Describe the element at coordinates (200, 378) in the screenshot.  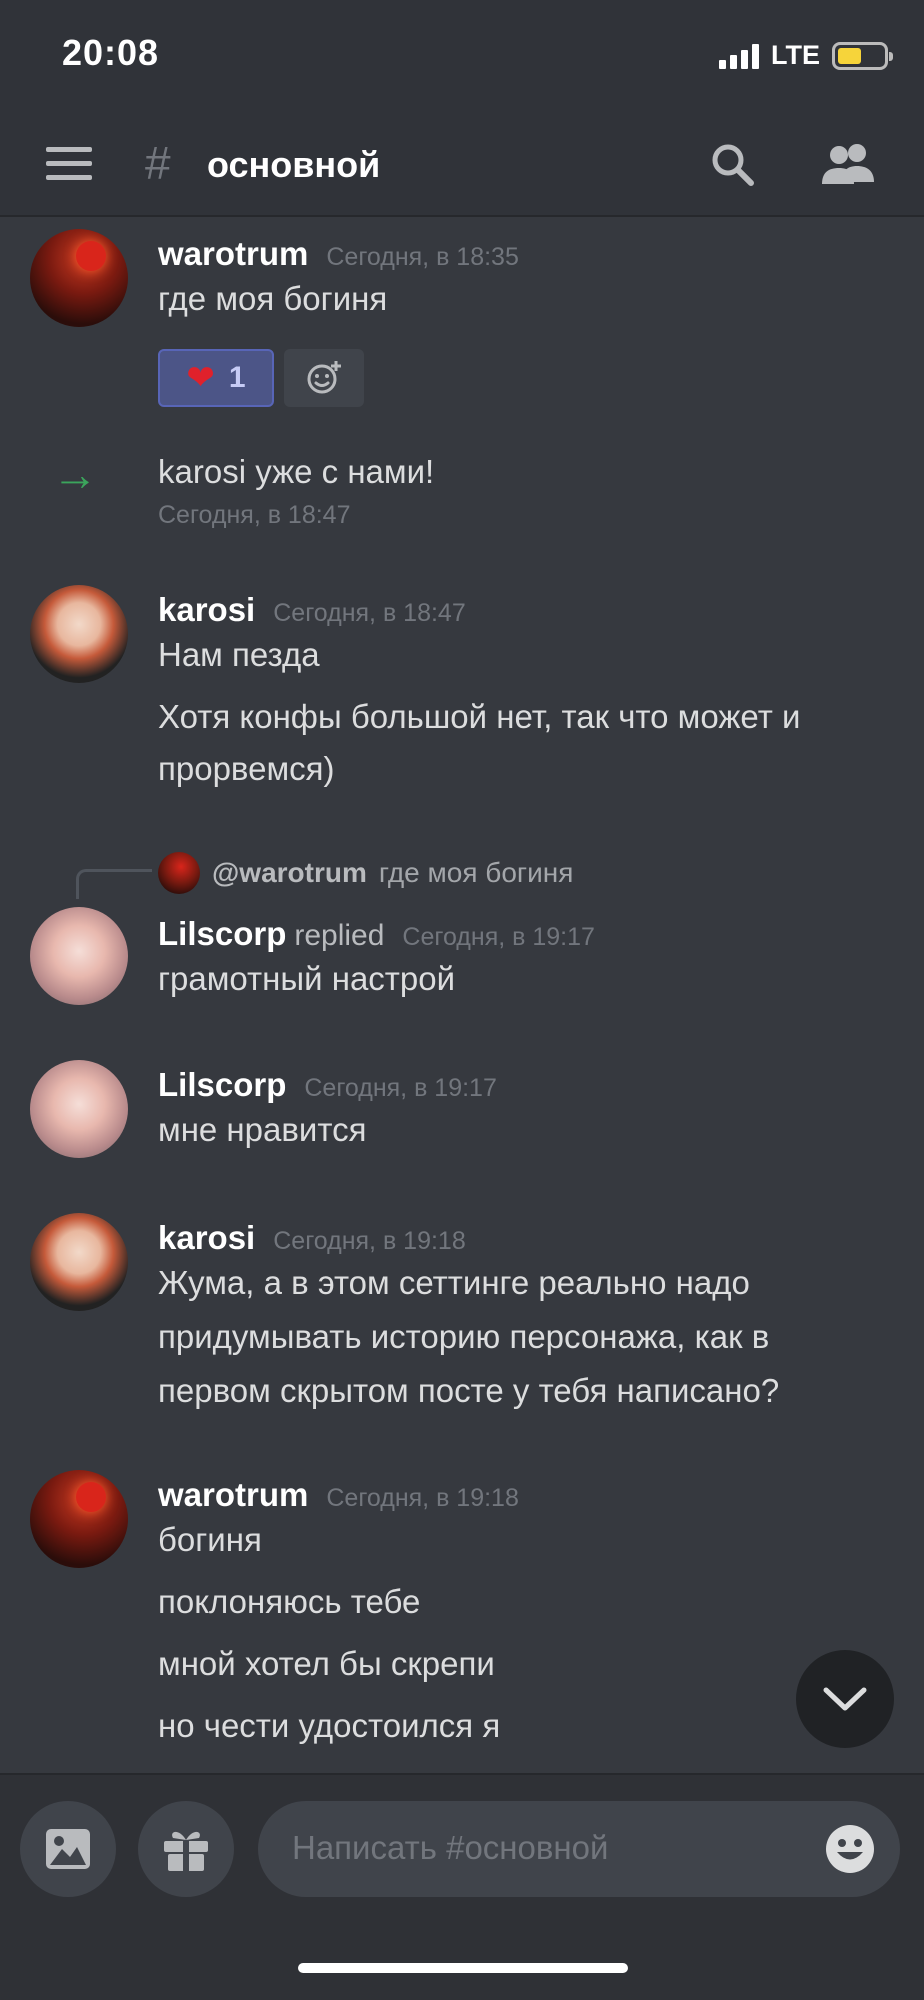
I see `heart-icon: ❤` at that location.